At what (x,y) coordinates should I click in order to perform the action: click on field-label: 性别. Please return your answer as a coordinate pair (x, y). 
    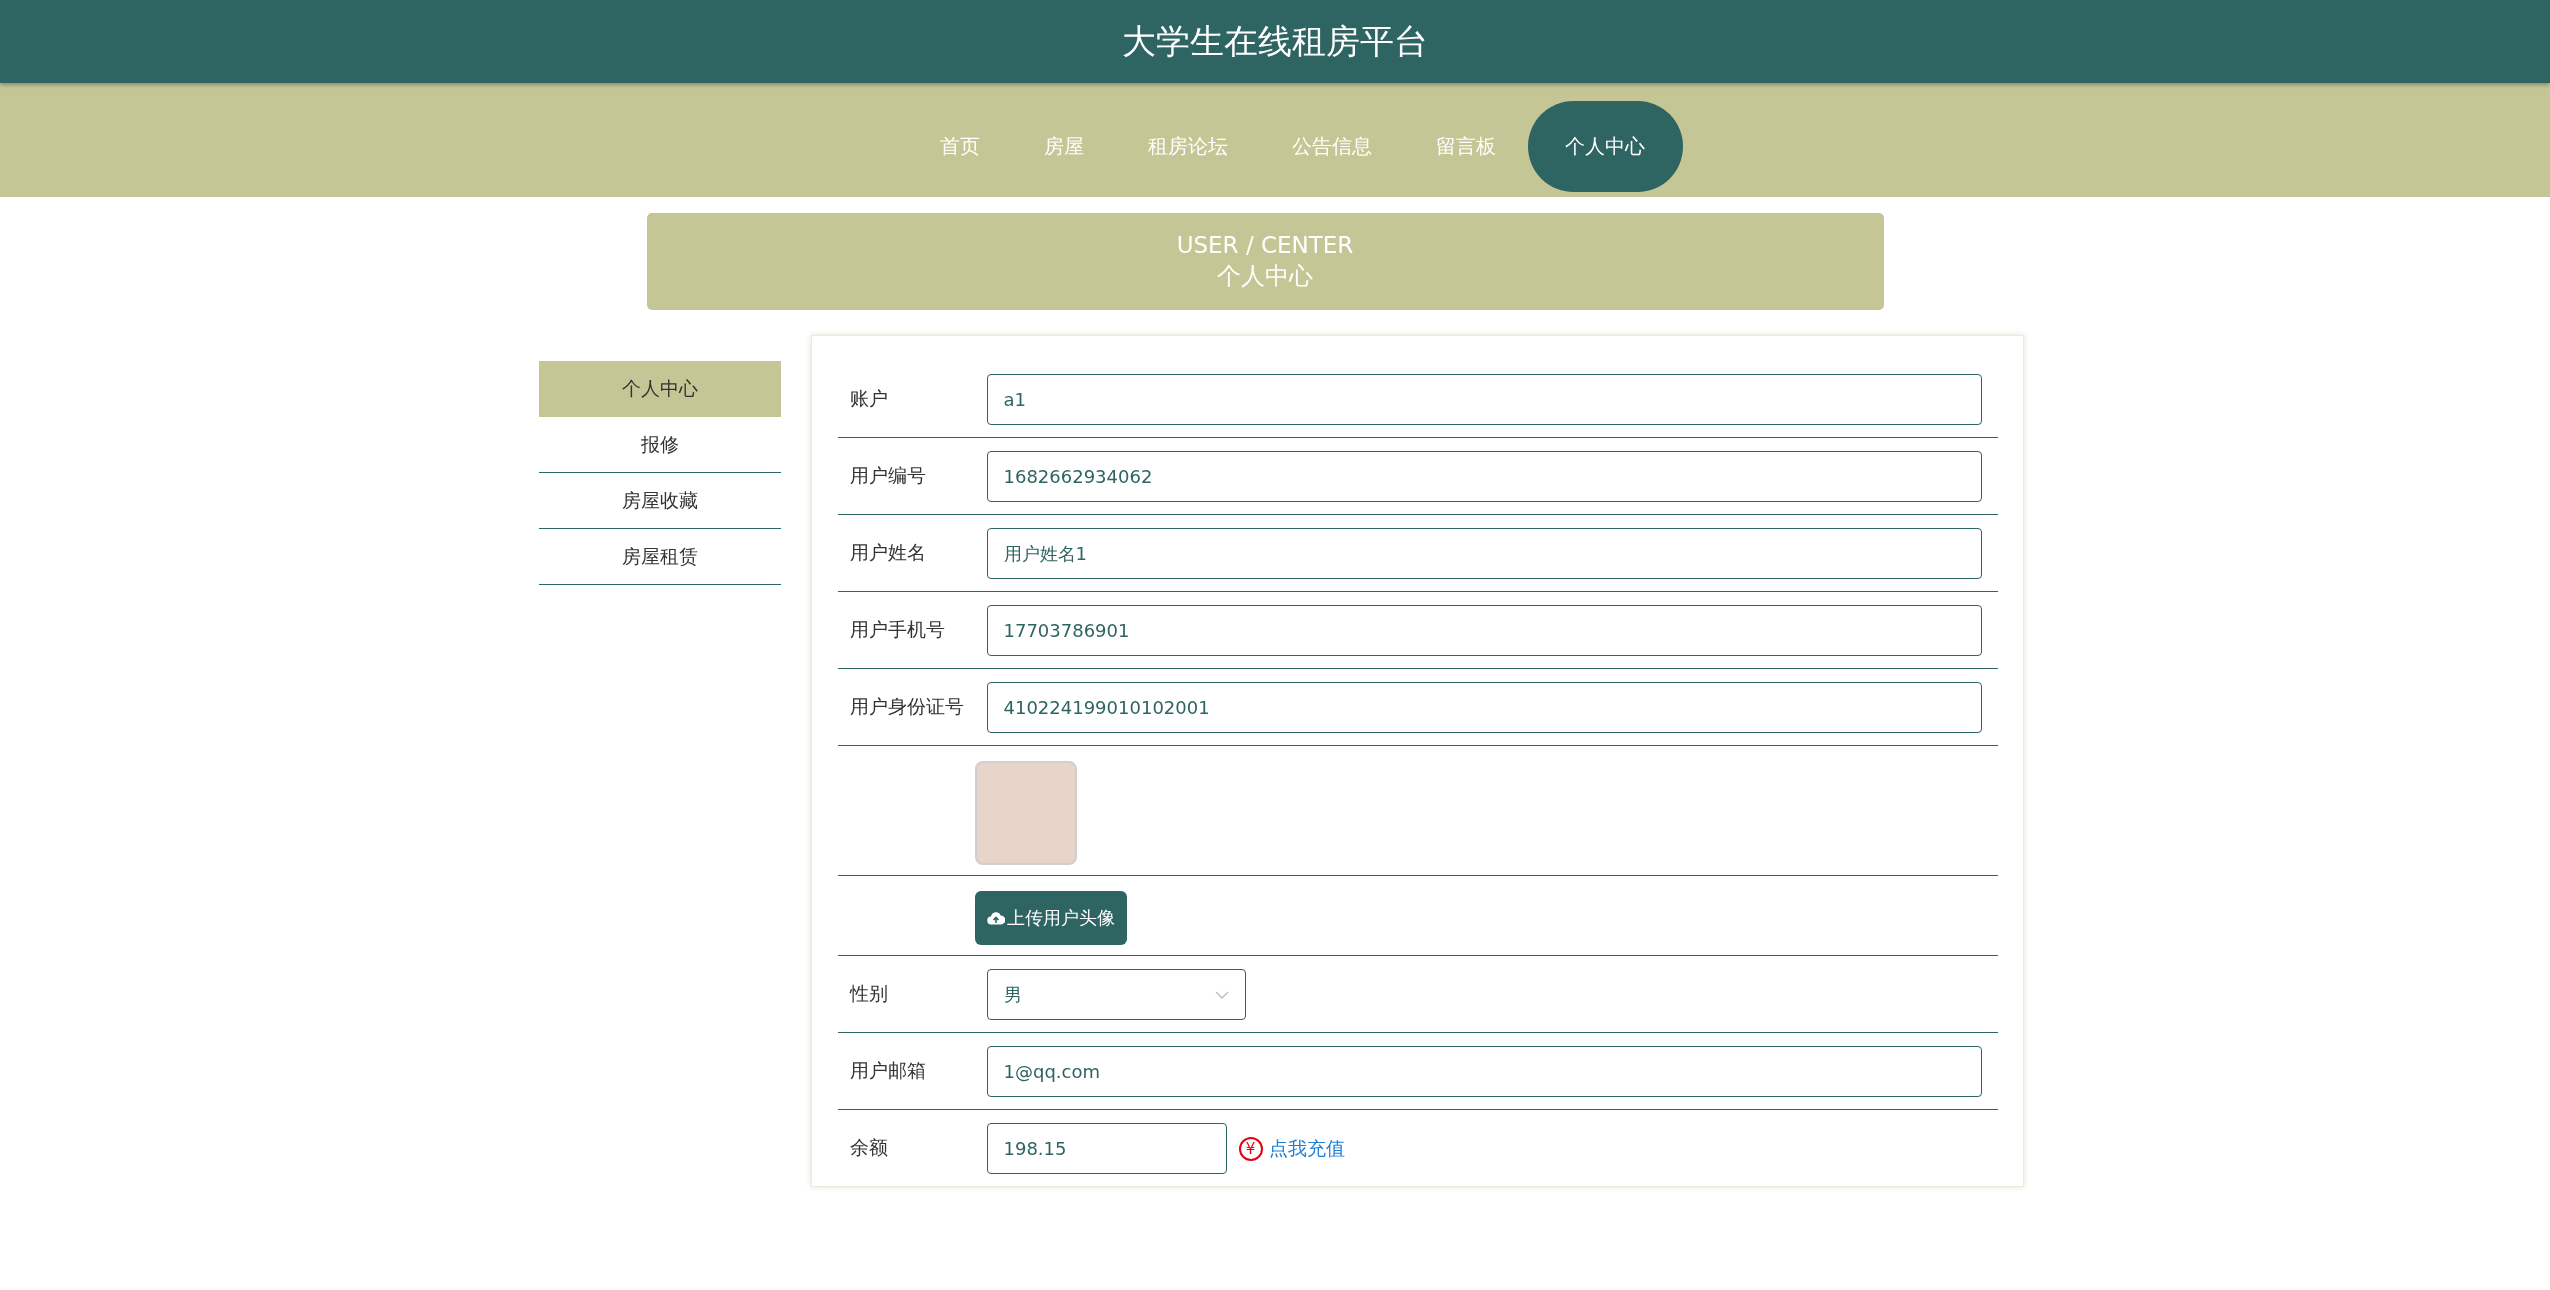
    Looking at the image, I should click on (868, 993).